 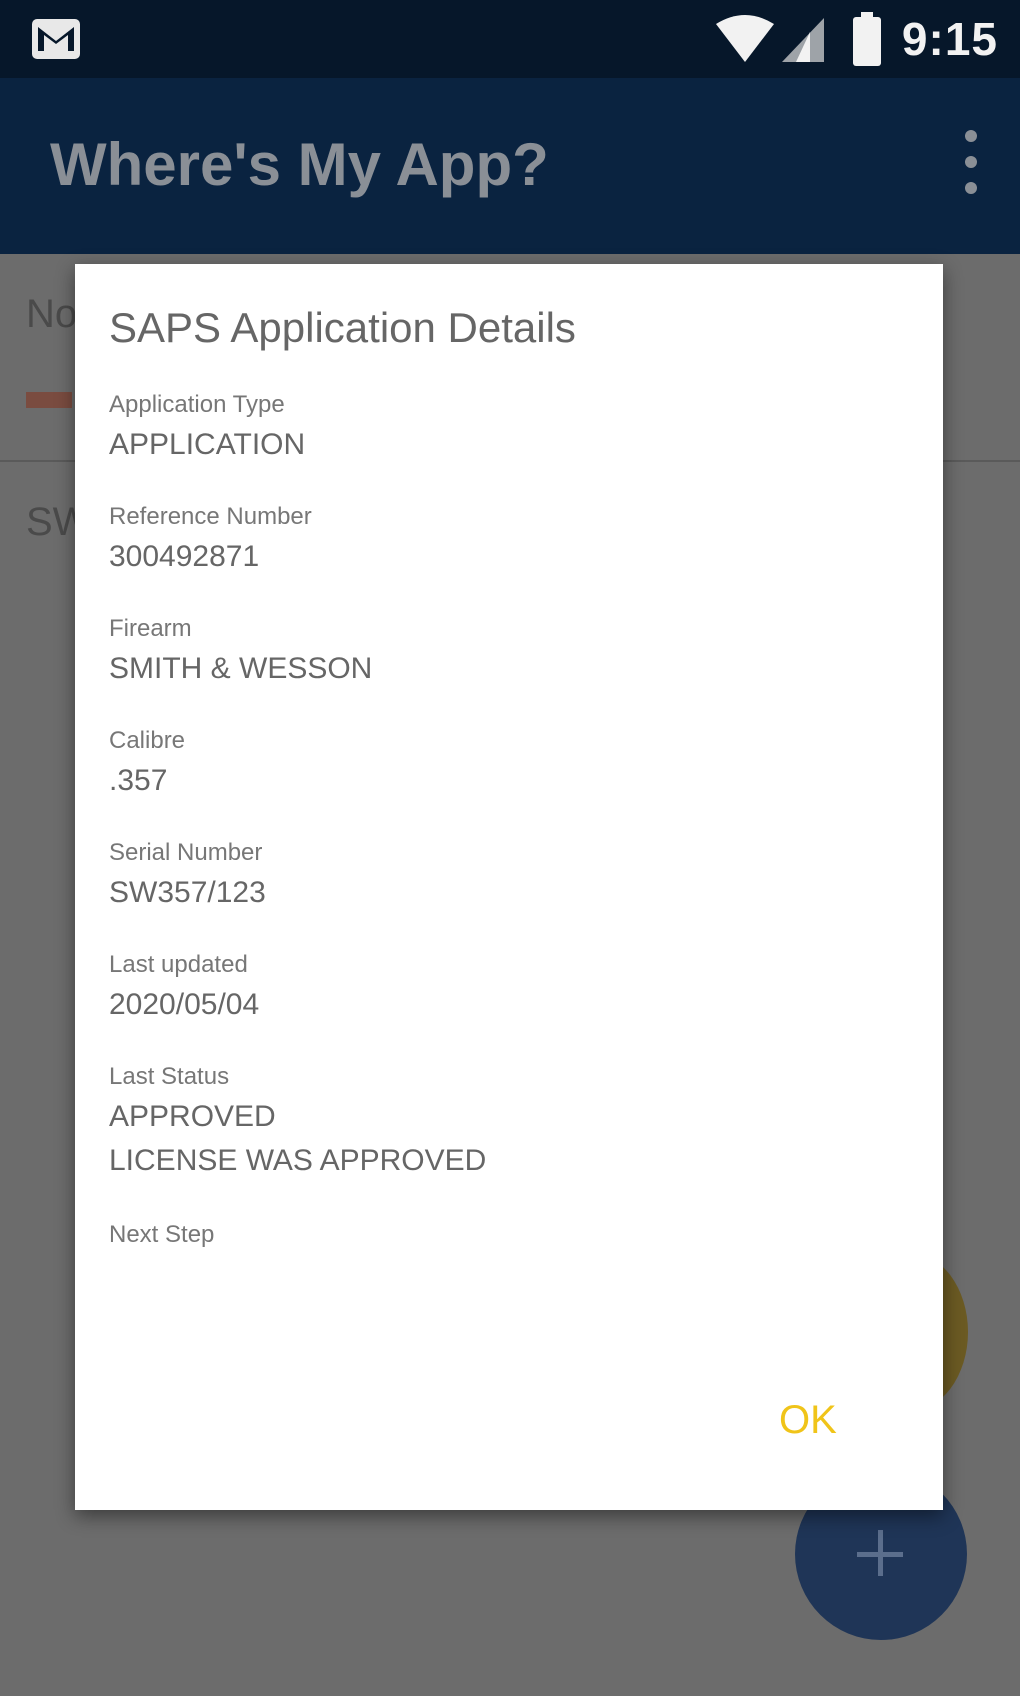 I want to click on field-next-step: Next Step, so click(x=161, y=1235).